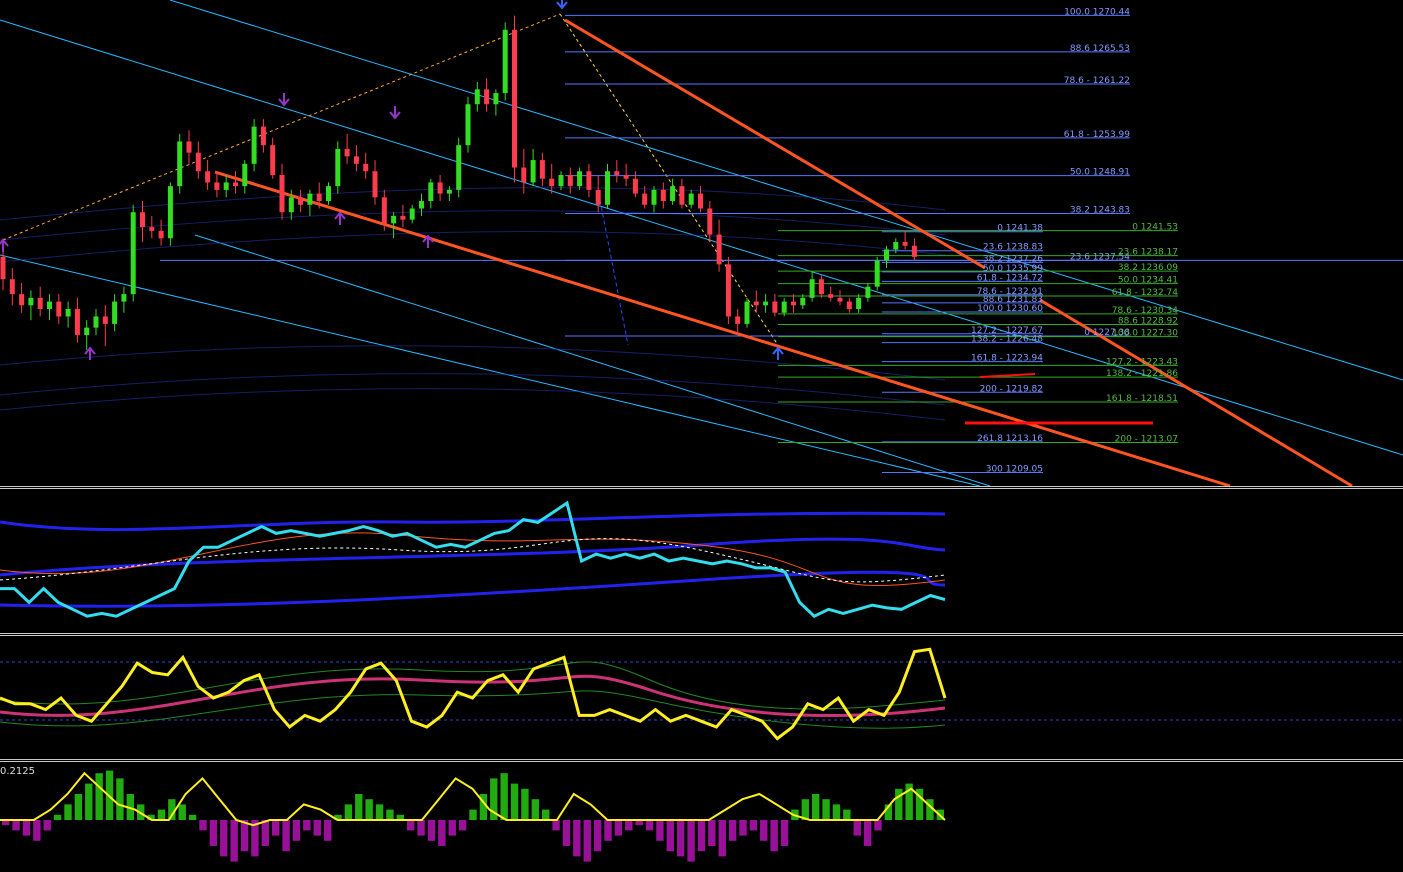 The height and width of the screenshot is (872, 1403). I want to click on fib-level-label: 138.2 - 1221.86, so click(1142, 374).